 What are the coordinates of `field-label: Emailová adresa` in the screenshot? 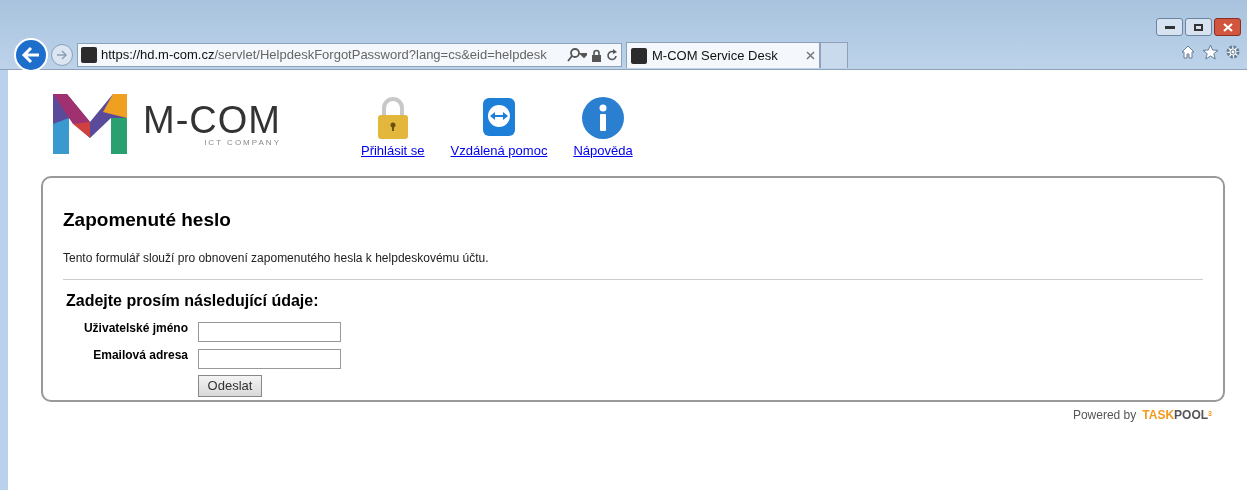 It's located at (140, 355).